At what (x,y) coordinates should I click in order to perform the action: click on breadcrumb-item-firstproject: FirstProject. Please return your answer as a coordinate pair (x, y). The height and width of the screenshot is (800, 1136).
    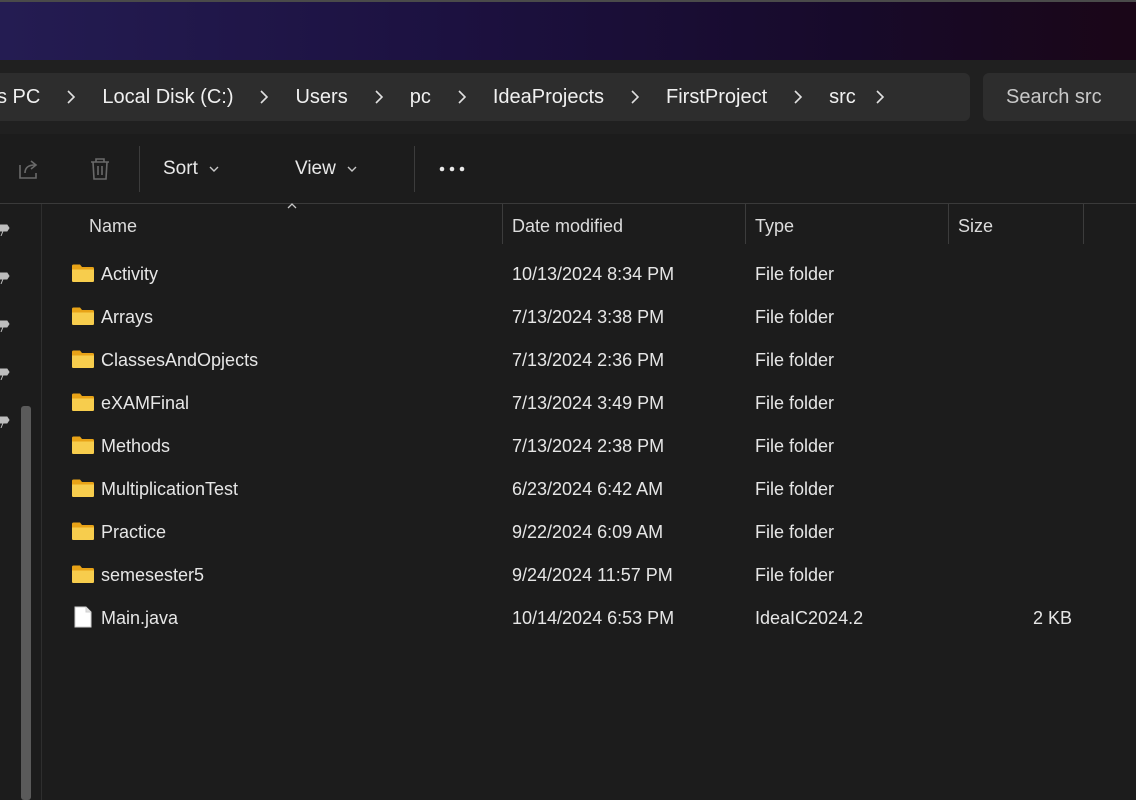
    Looking at the image, I should click on (716, 97).